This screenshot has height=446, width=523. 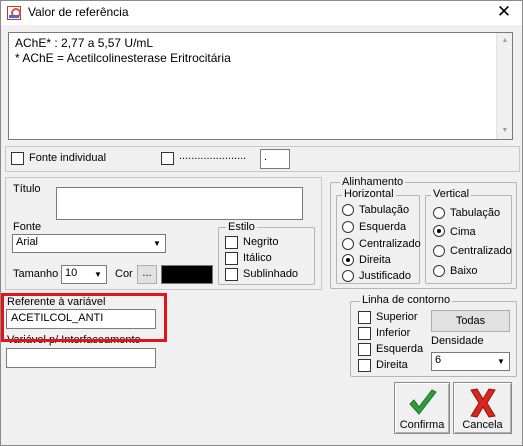 I want to click on tamanho-value: 10, so click(x=71, y=273).